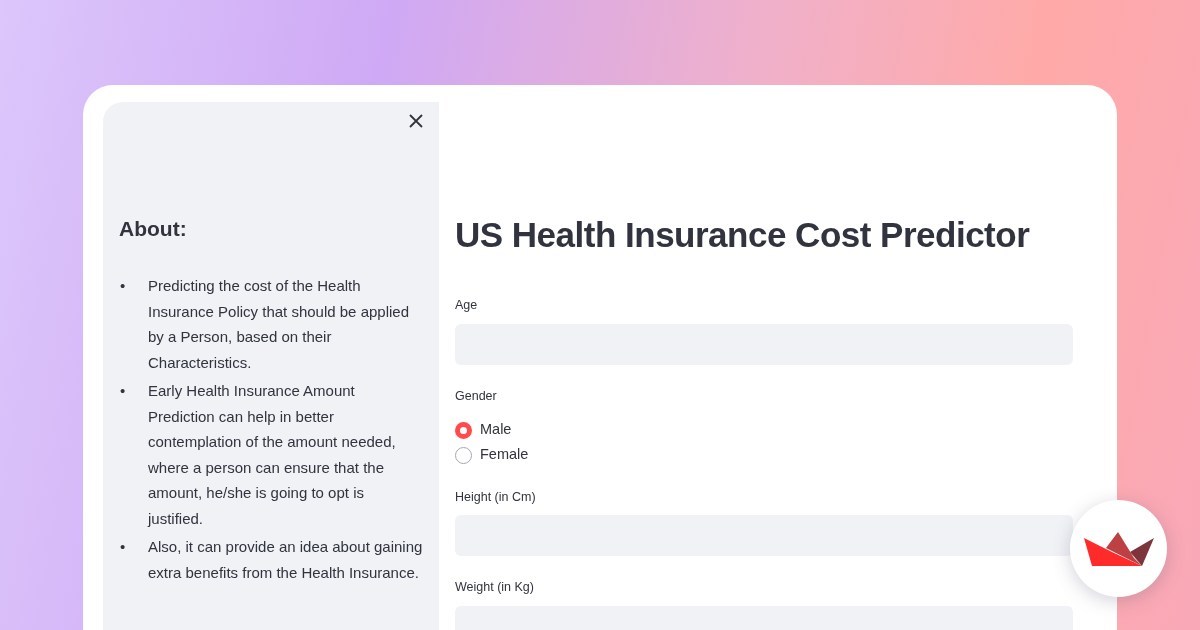 The width and height of the screenshot is (1200, 630). I want to click on page-title: US Health Insurance Cost Predictor, so click(743, 235).